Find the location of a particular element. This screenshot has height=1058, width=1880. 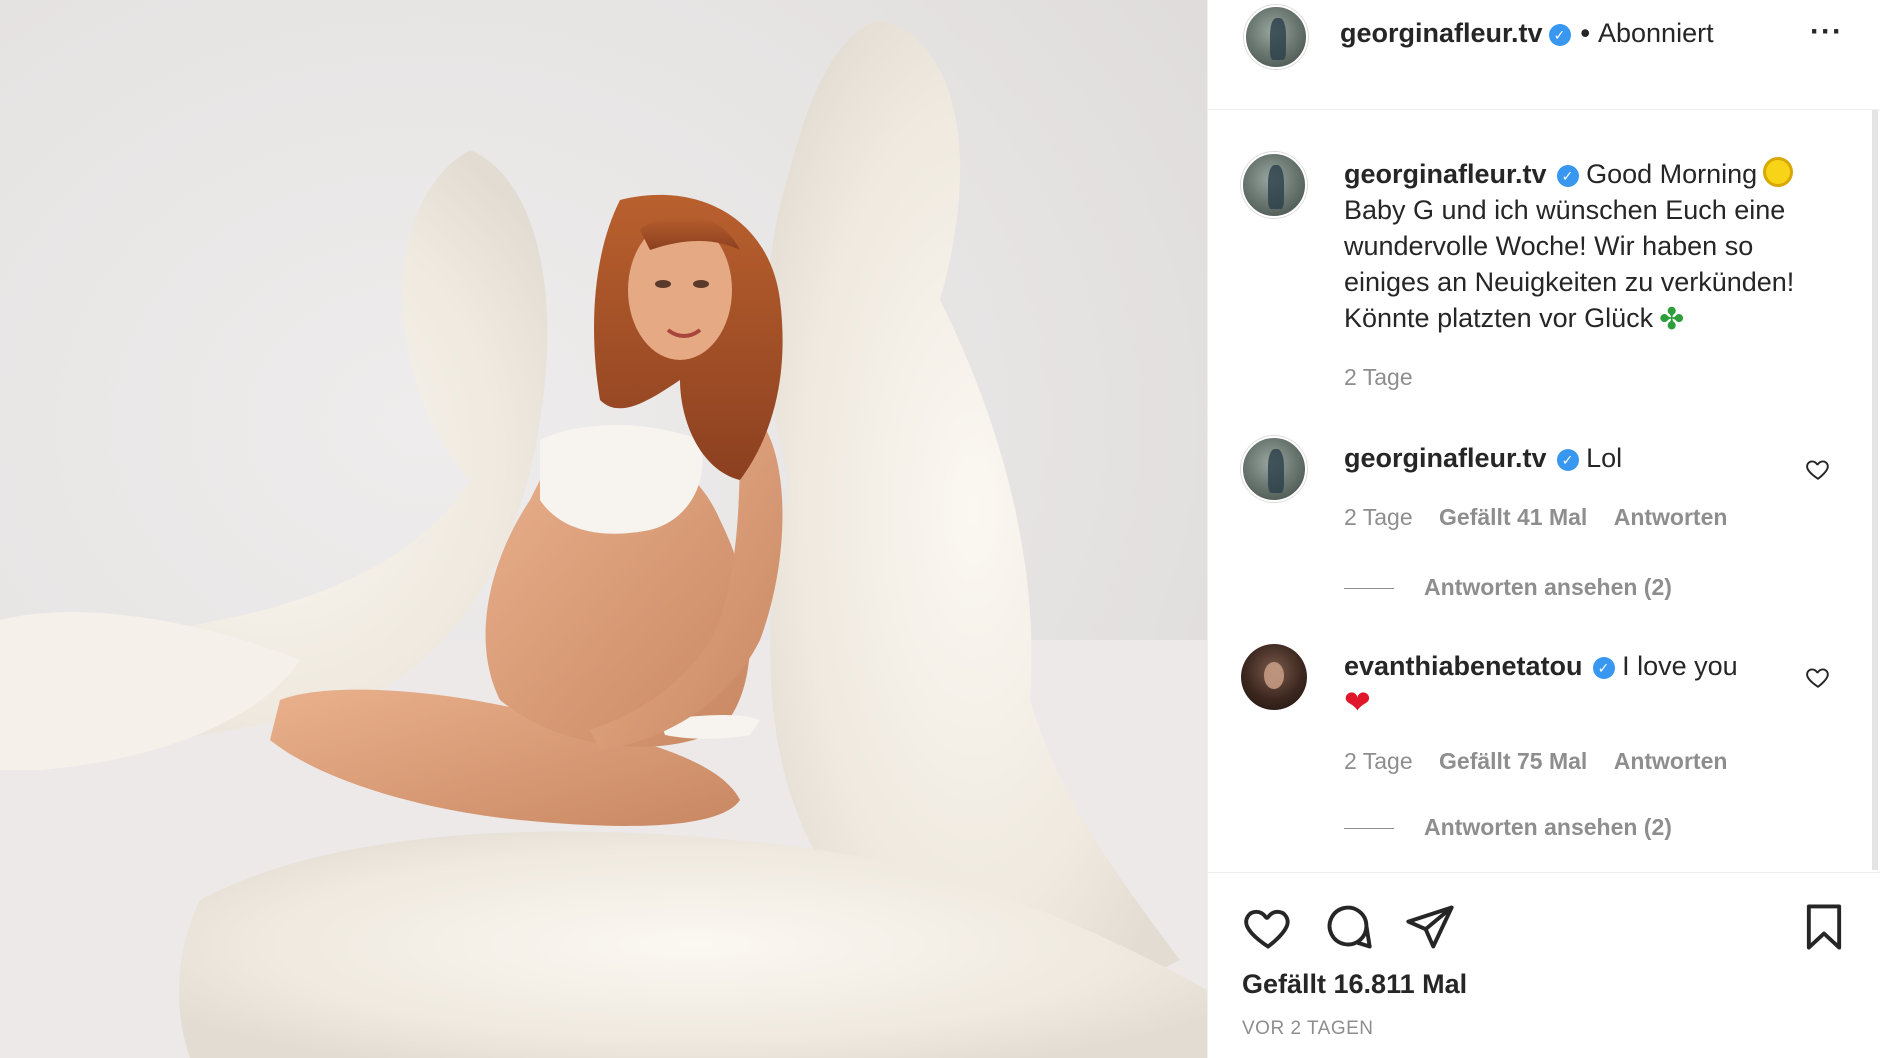

caption-avatar is located at coordinates (1274, 185).